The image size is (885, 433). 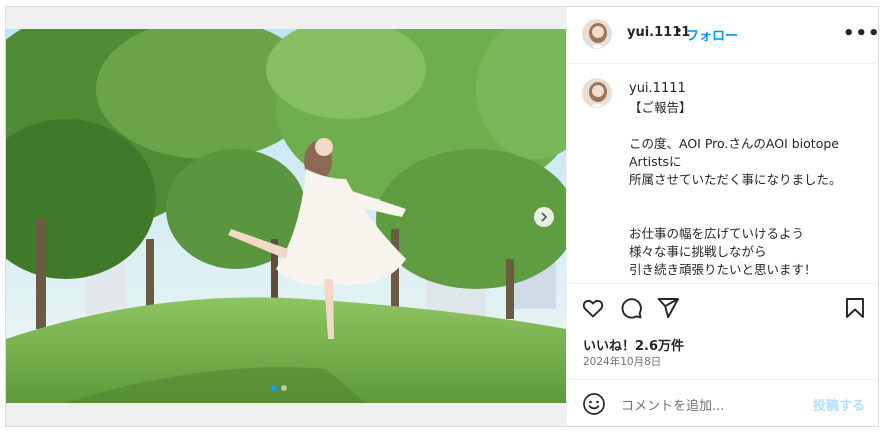 I want to click on smiley-icon, so click(x=594, y=404).